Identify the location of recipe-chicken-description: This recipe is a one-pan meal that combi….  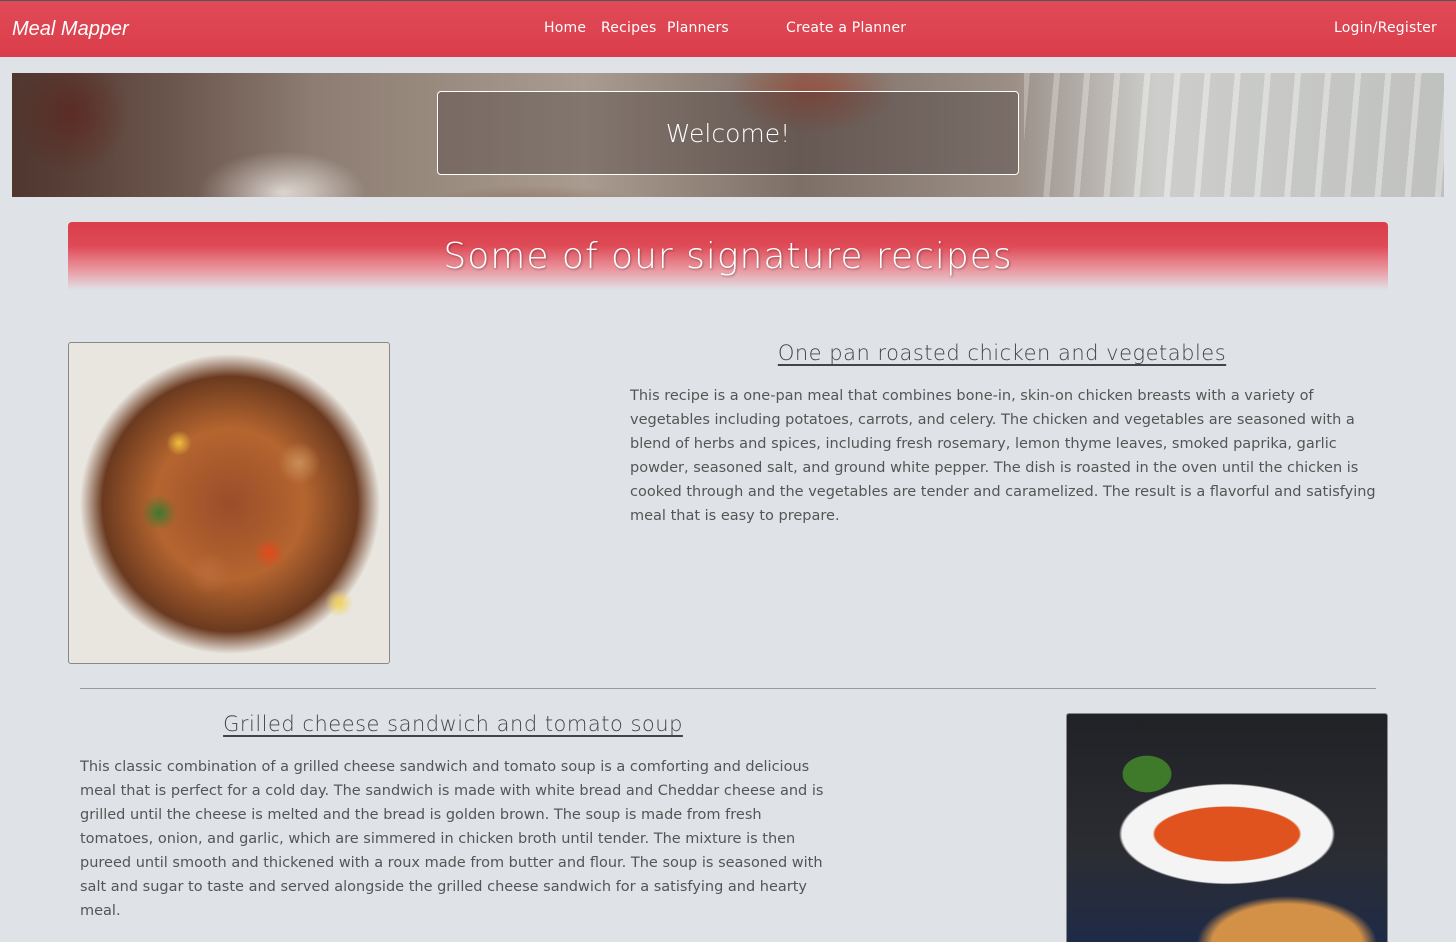
(1003, 456).